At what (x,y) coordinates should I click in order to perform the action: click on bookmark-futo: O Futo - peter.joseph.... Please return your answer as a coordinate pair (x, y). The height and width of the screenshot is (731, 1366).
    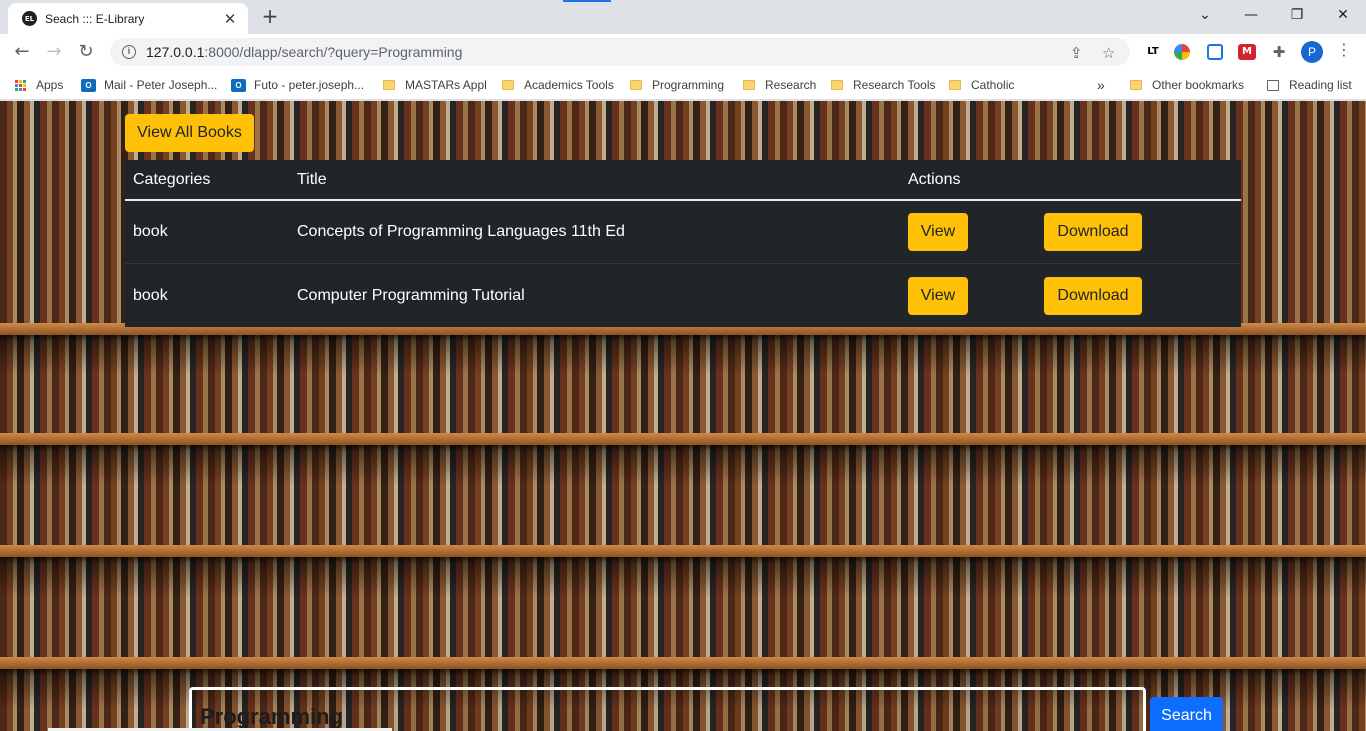
    Looking at the image, I should click on (297, 85).